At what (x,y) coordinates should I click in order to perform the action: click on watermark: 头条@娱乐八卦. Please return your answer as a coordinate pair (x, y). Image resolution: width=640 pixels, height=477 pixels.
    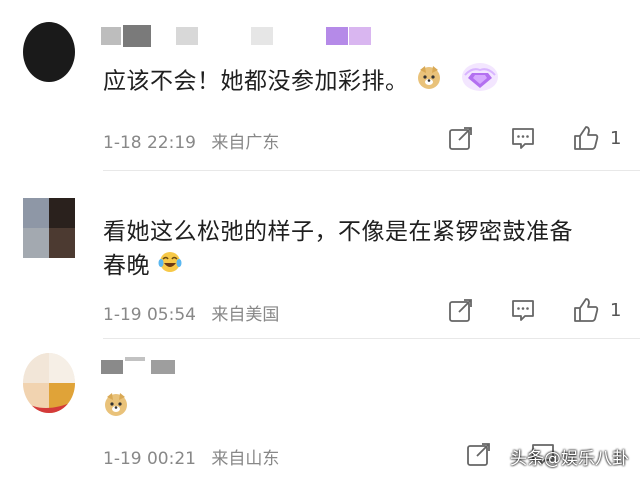
    Looking at the image, I should click on (569, 459).